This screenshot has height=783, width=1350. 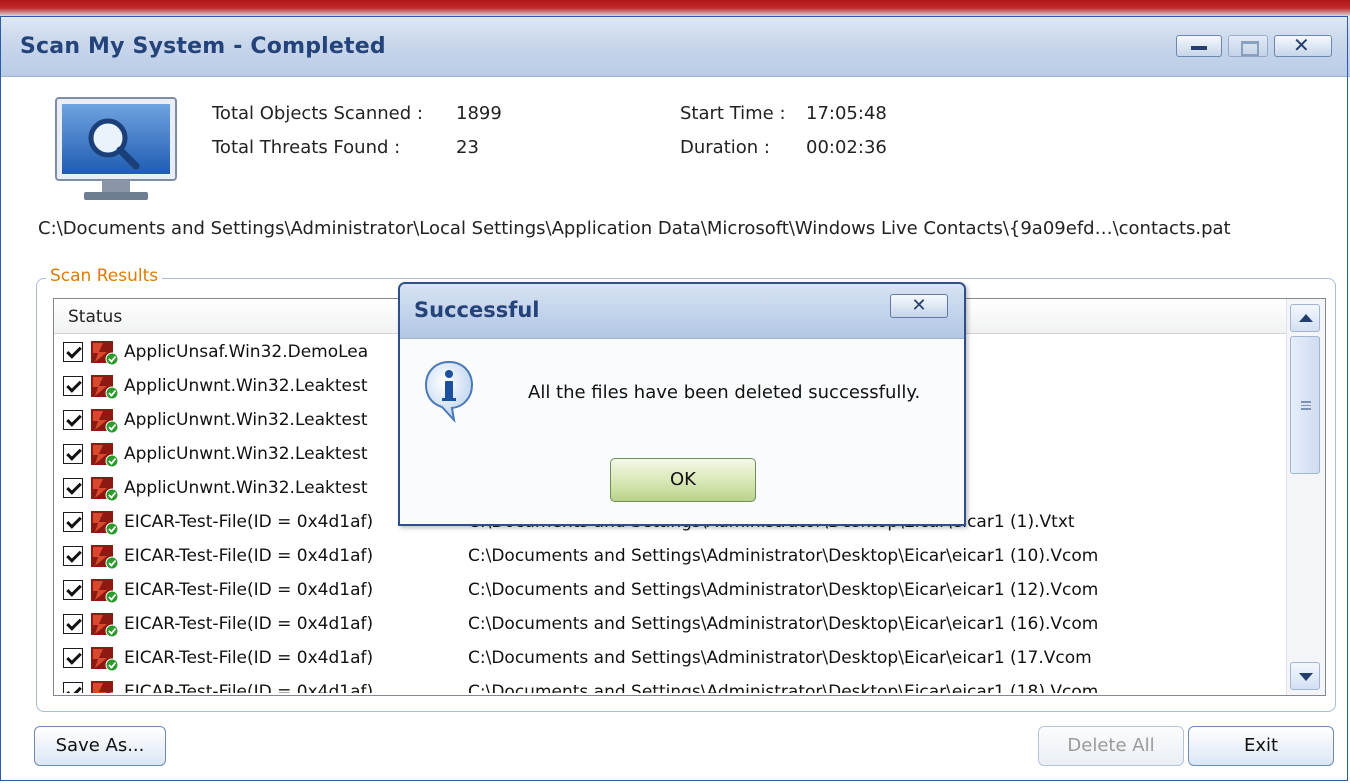 I want to click on window-title: Scan My System - Completed, so click(x=203, y=46).